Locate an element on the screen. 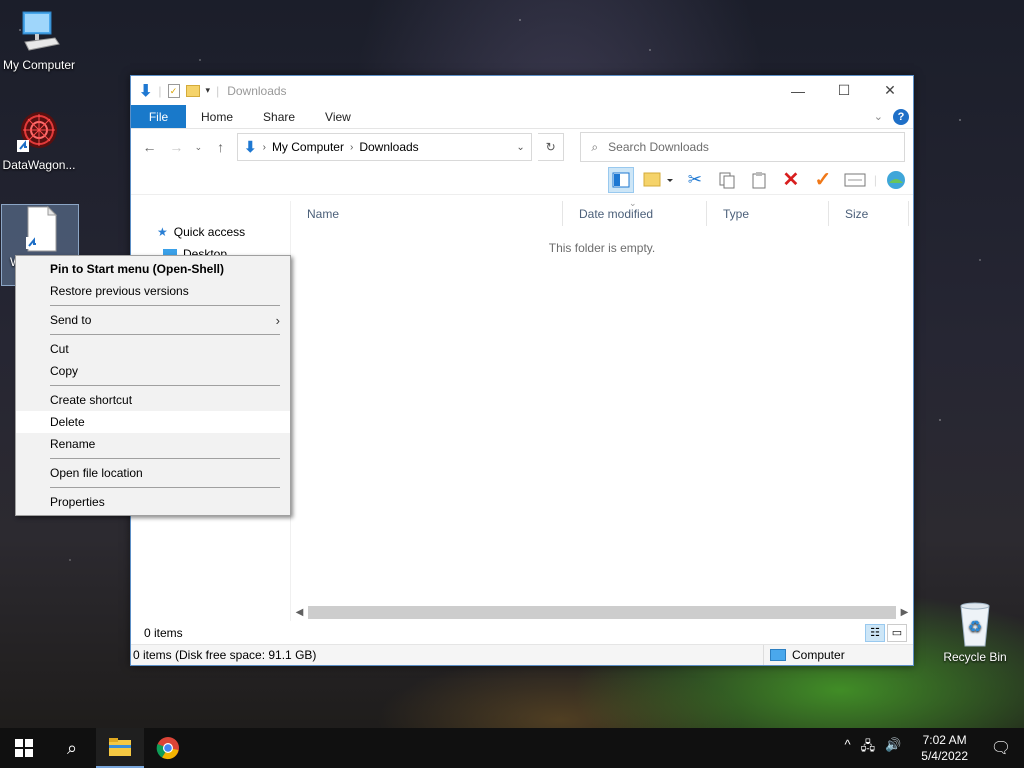 The width and height of the screenshot is (1024, 768). tab-file: File is located at coordinates (158, 116).